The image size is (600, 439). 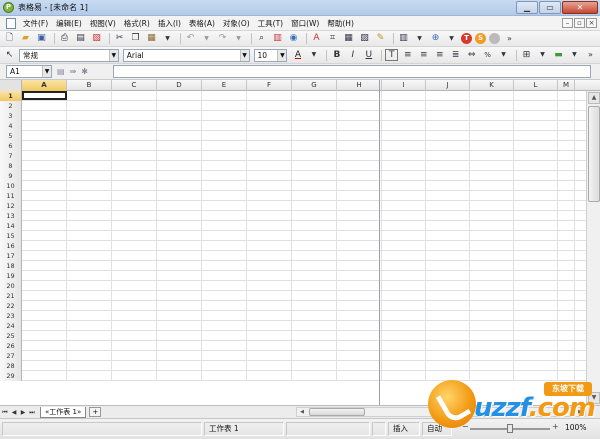 What do you see at coordinates (44, 95) in the screenshot?
I see `active-cell` at bounding box center [44, 95].